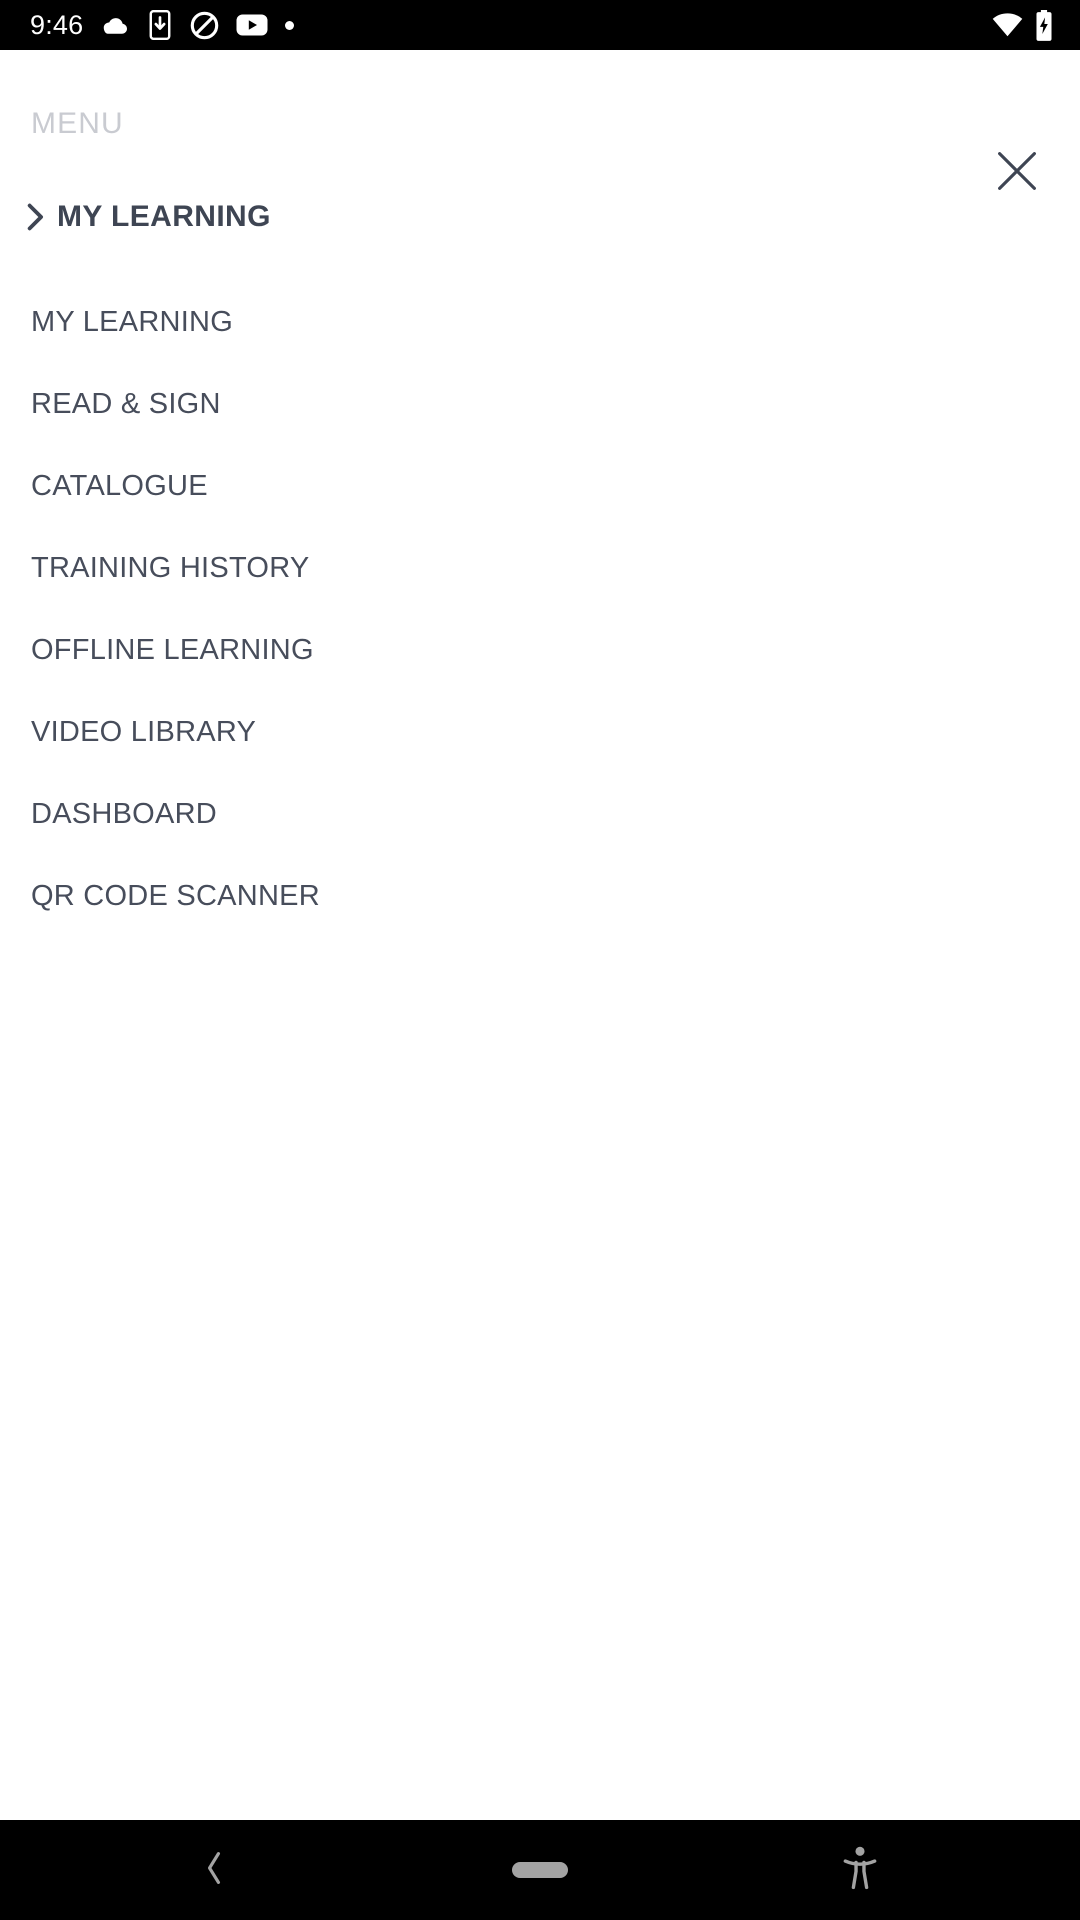 The image size is (1080, 1920). I want to click on accessibility-icon, so click(860, 1870).